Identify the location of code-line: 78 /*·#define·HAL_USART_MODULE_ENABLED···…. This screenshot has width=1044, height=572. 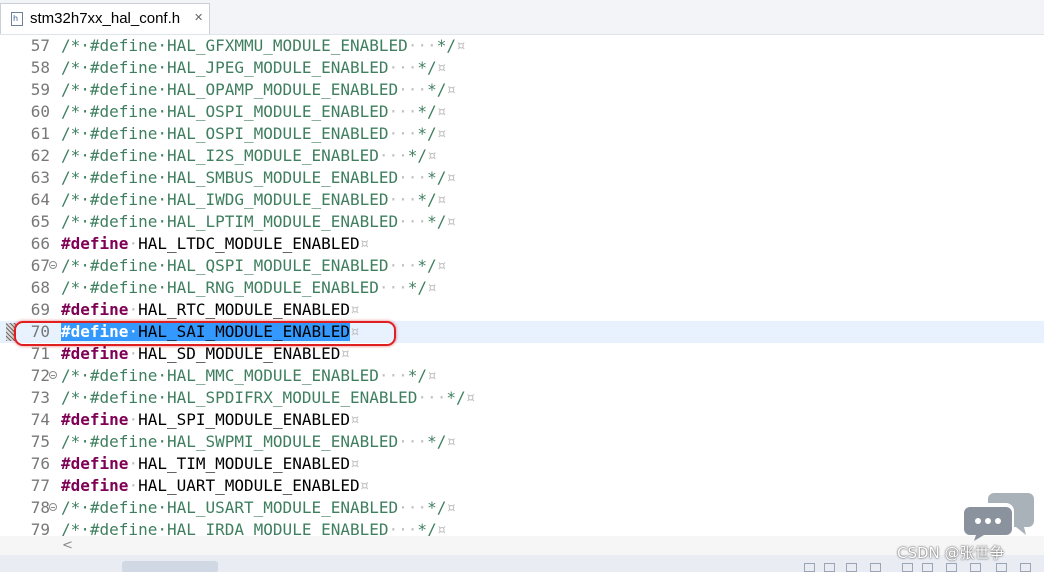
(522, 508).